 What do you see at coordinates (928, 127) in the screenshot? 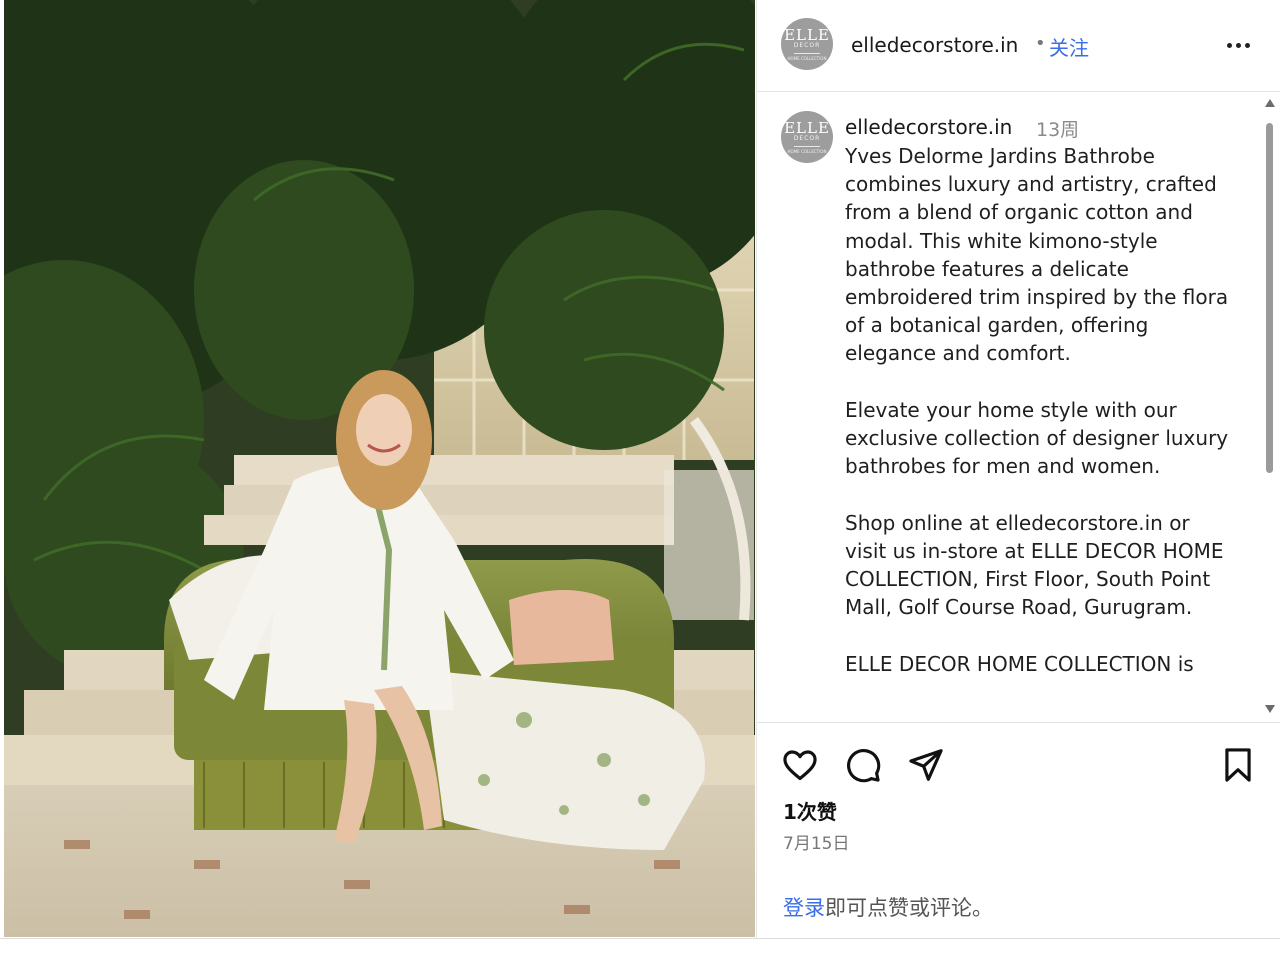
I see `caption-username: elledecorstore.in` at bounding box center [928, 127].